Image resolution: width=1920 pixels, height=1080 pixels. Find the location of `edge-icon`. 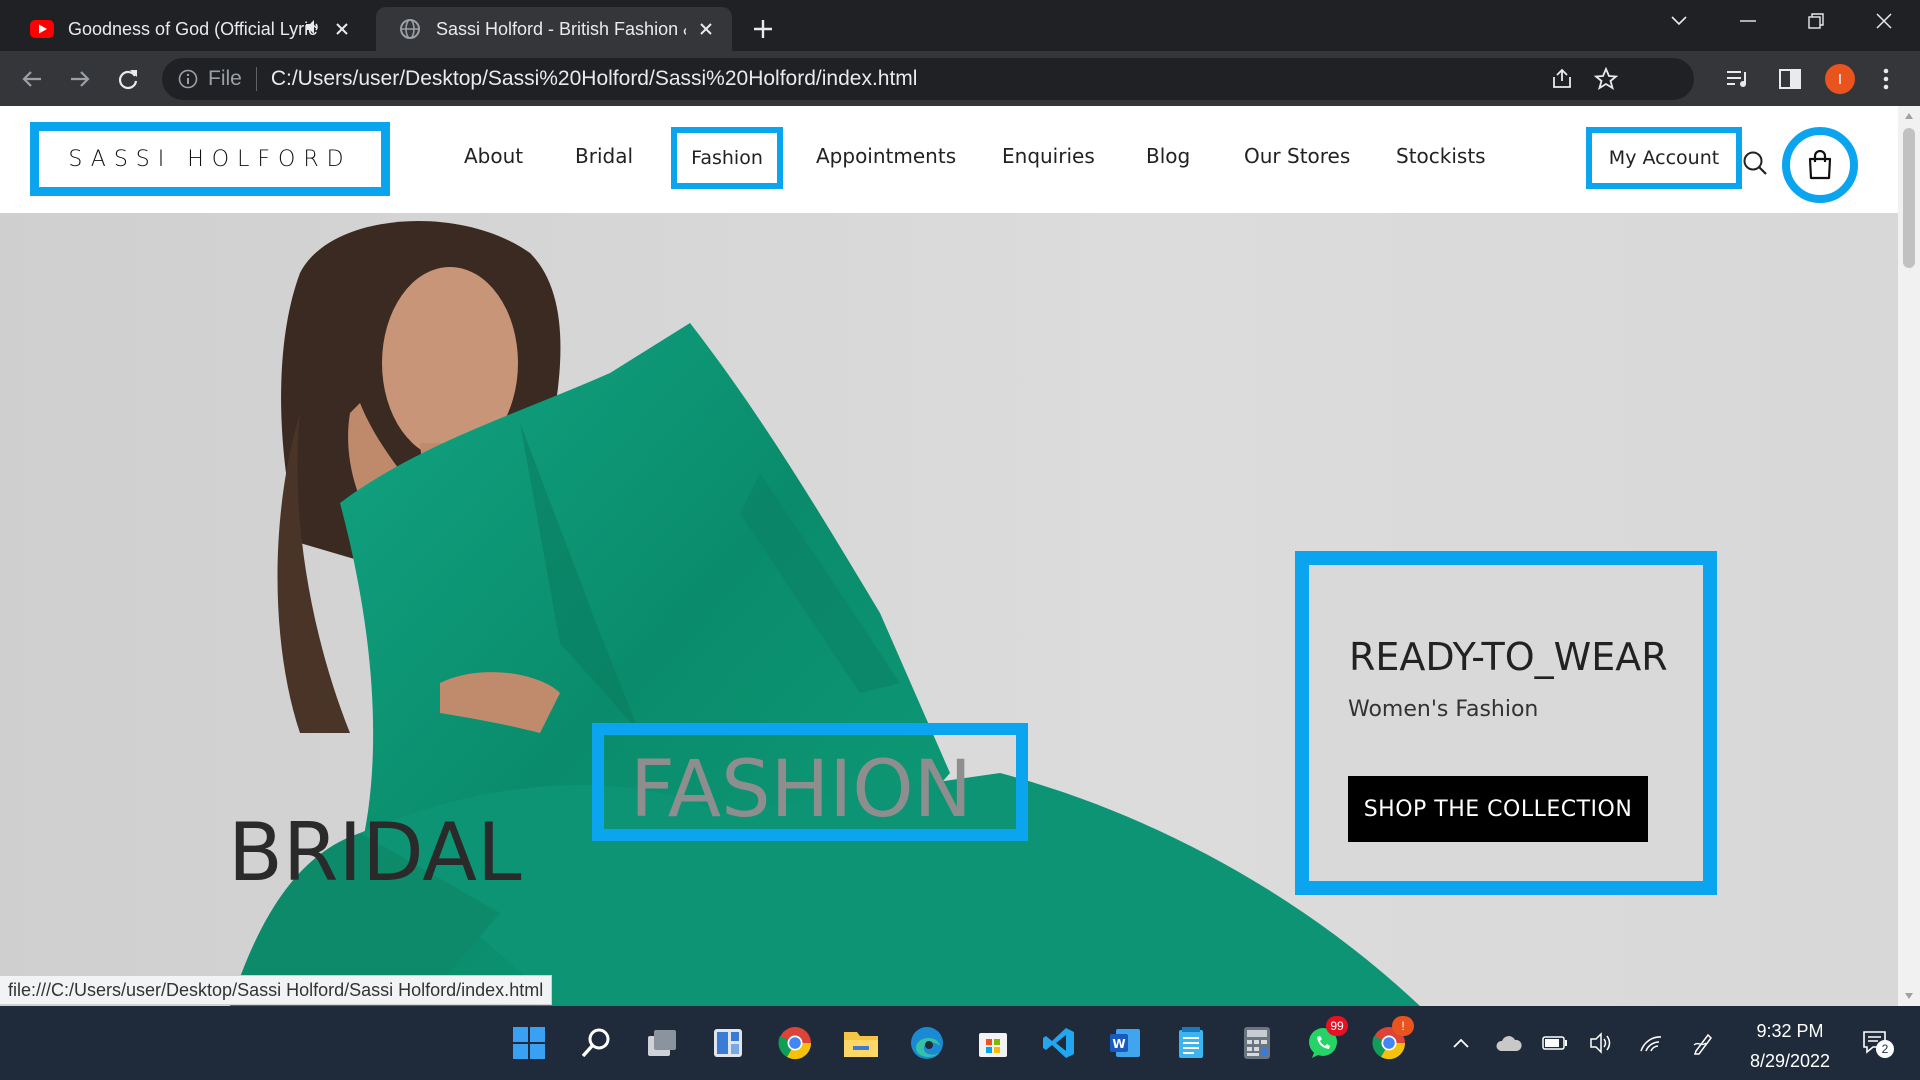

edge-icon is located at coordinates (927, 1043).